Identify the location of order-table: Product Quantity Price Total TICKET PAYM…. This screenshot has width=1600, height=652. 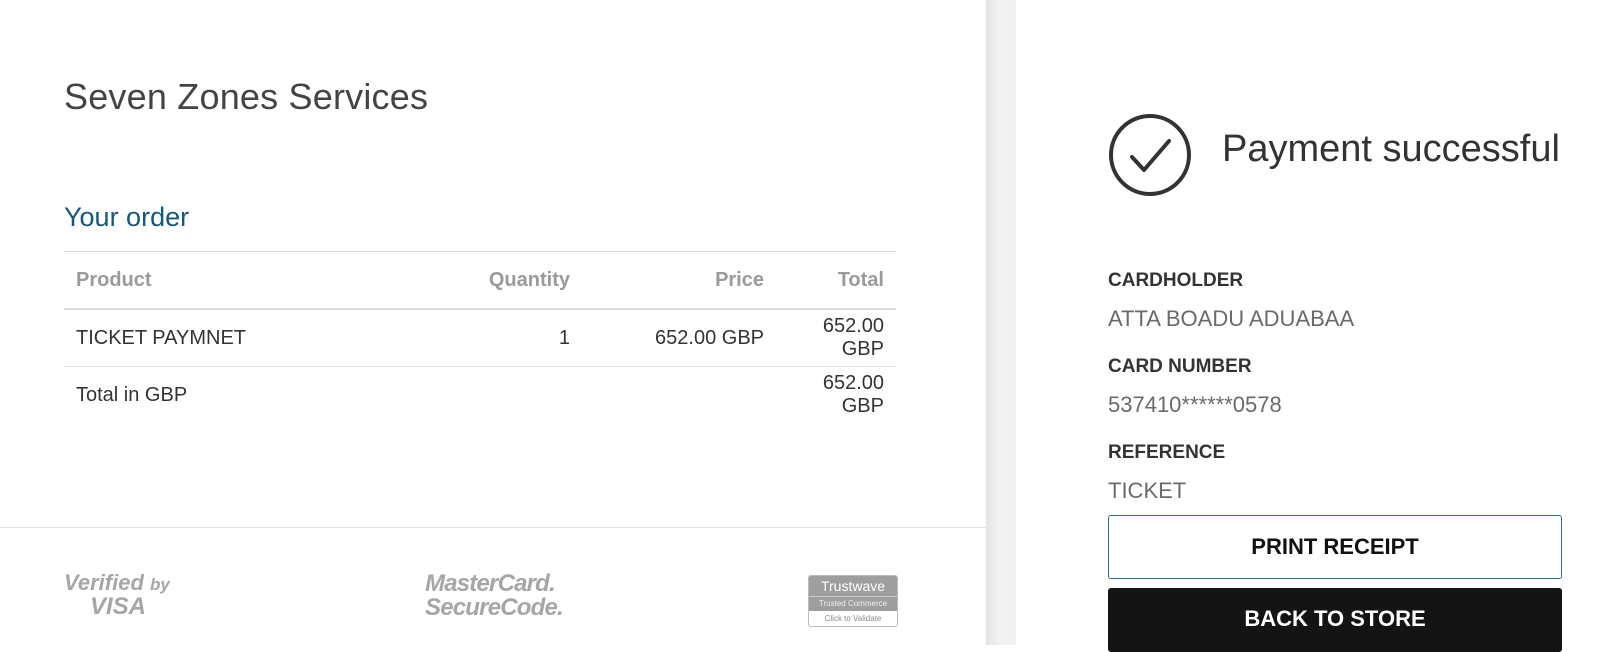
(480, 337).